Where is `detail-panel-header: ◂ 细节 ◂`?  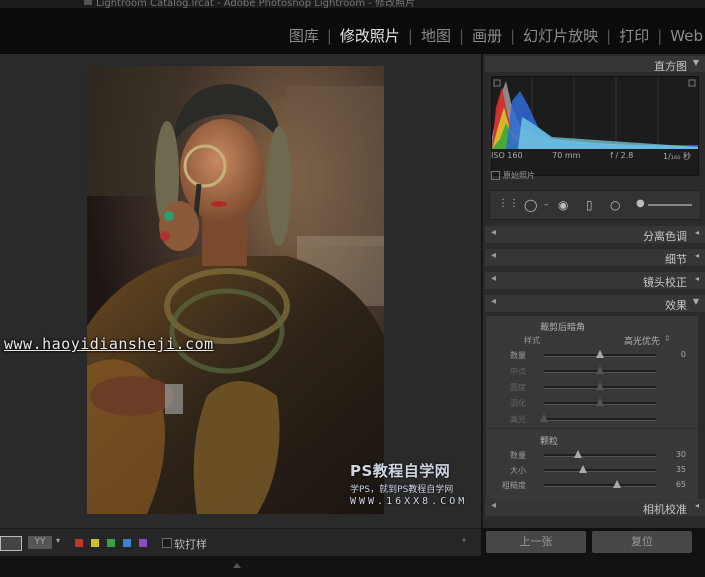
detail-panel-header: ◂ 细节 ◂ is located at coordinates (595, 257).